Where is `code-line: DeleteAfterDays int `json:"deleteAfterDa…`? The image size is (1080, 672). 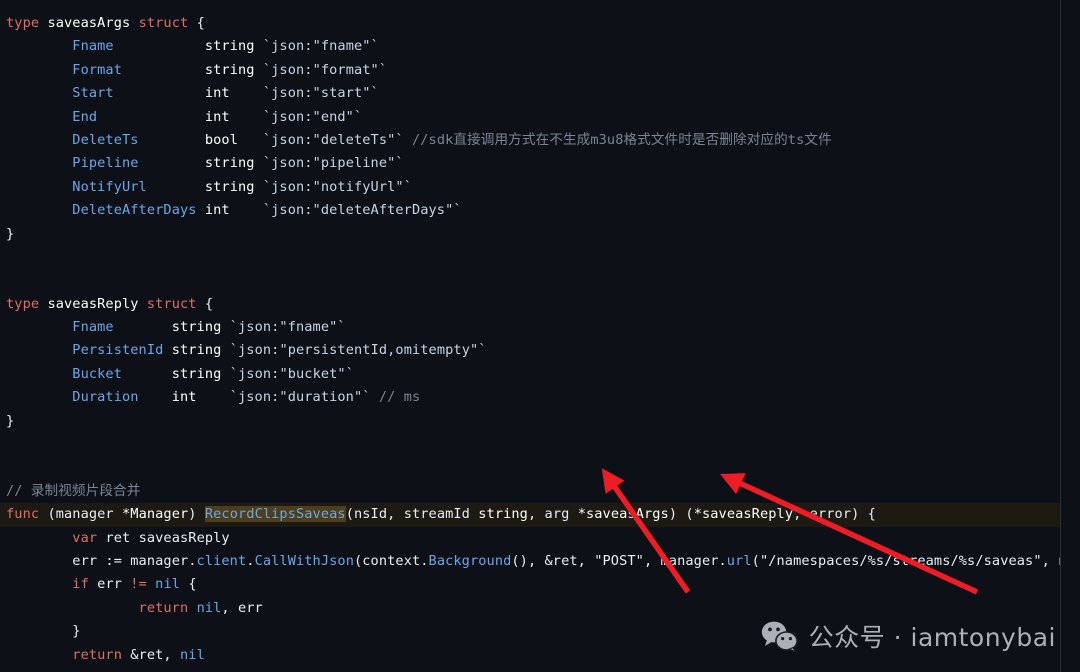 code-line: DeleteAfterDays int `json:"deleteAfterDa… is located at coordinates (530, 210).